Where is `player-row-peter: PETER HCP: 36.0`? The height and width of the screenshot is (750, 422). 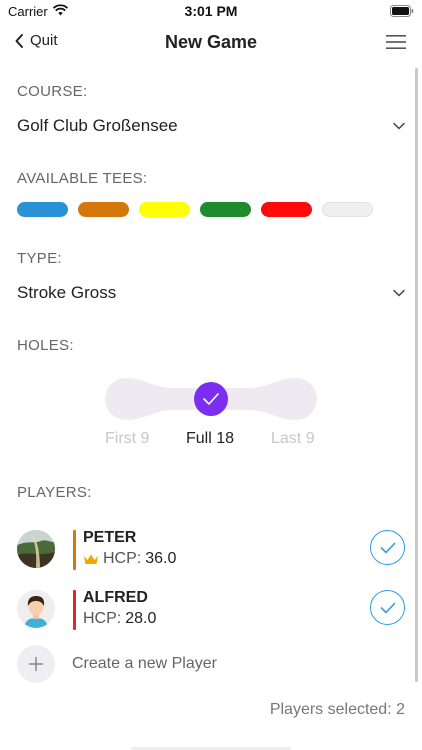 player-row-peter: PETER HCP: 36.0 is located at coordinates (211, 551).